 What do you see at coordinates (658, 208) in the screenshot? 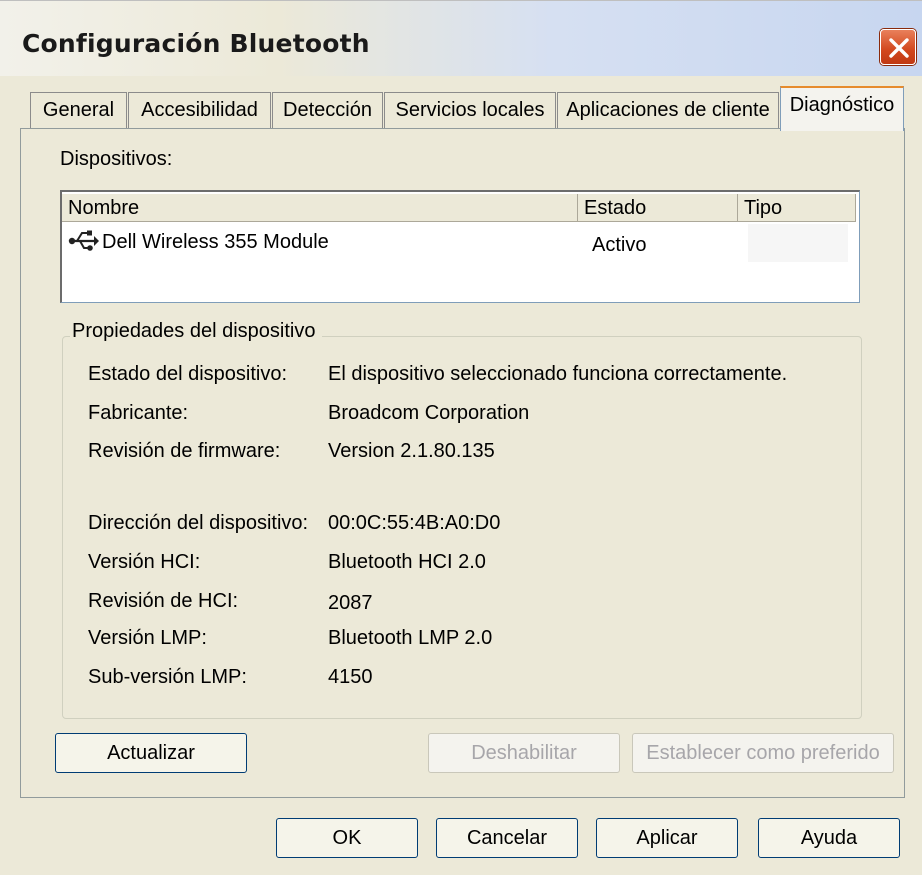
I see `column-header-status: Estado` at bounding box center [658, 208].